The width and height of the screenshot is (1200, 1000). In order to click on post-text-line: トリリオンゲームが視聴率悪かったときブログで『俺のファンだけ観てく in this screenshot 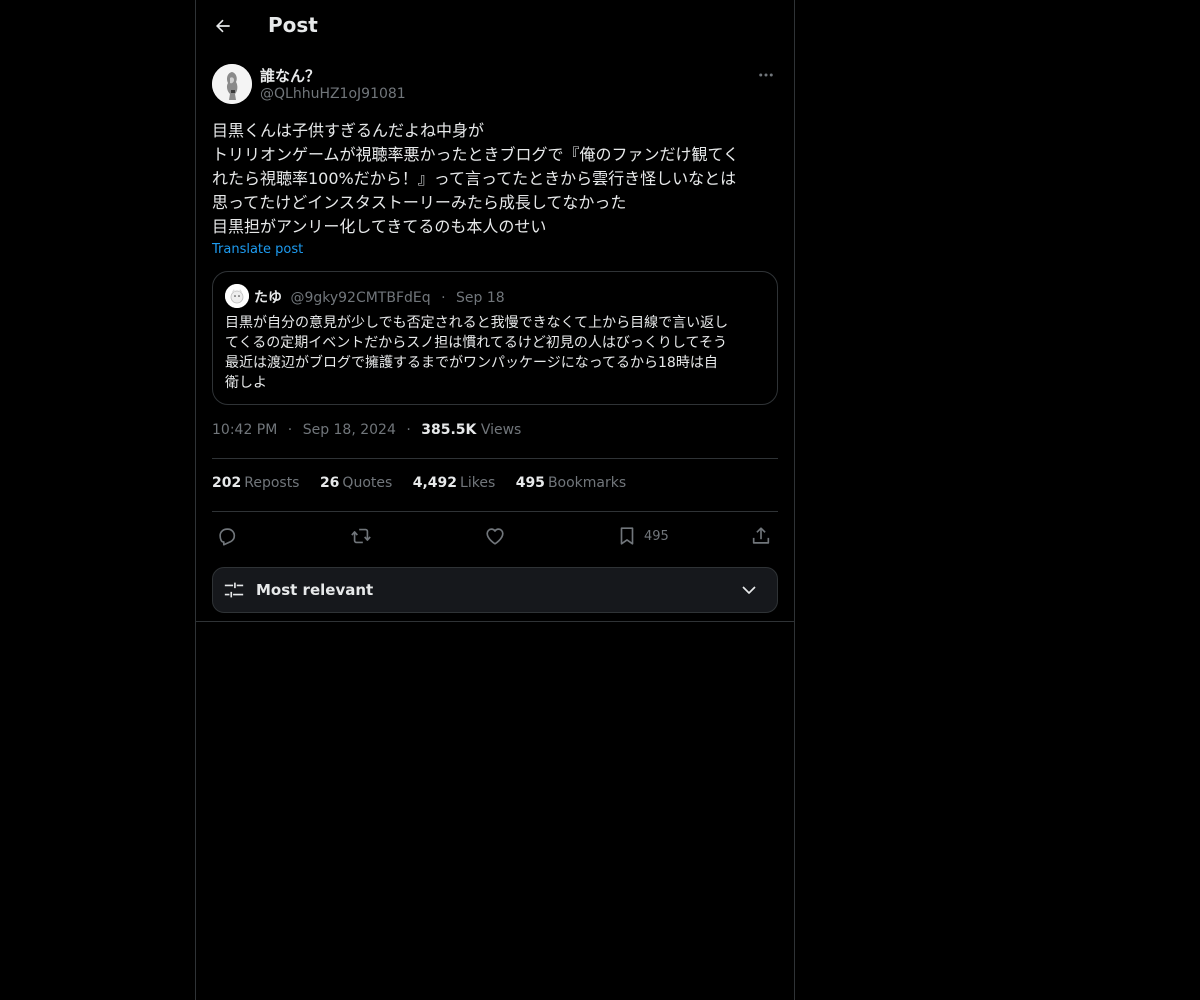, I will do `click(476, 154)`.